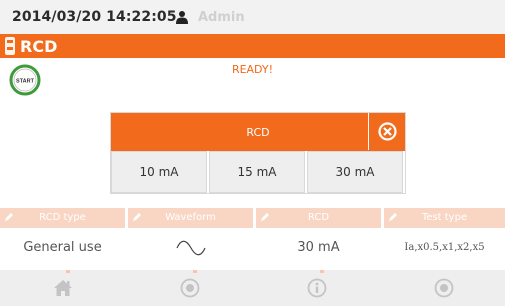  Describe the element at coordinates (221, 17) in the screenshot. I see `user-name: Admin` at that location.